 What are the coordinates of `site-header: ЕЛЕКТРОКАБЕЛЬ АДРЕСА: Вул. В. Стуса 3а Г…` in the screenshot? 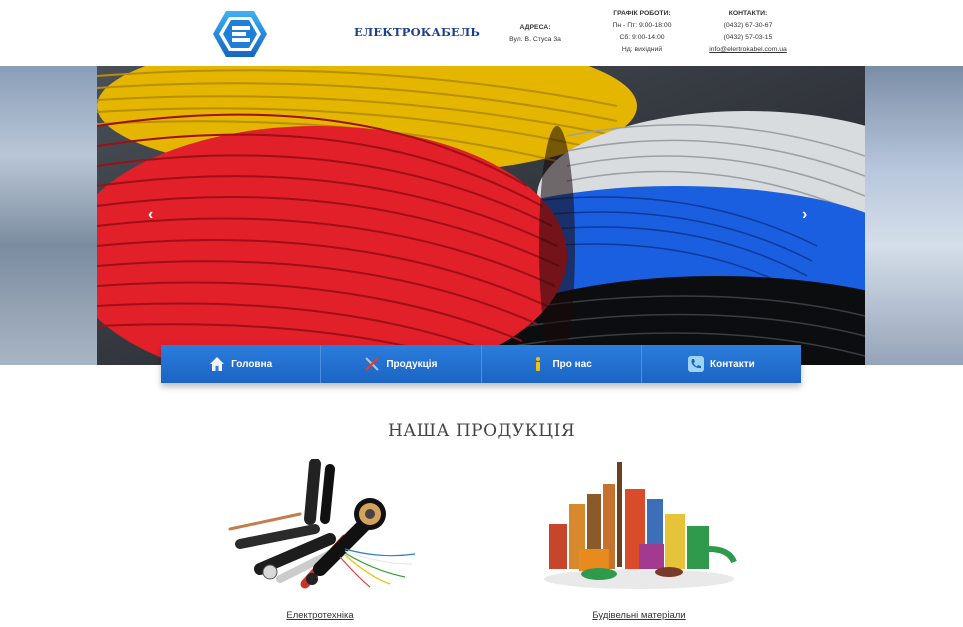 It's located at (481, 33).